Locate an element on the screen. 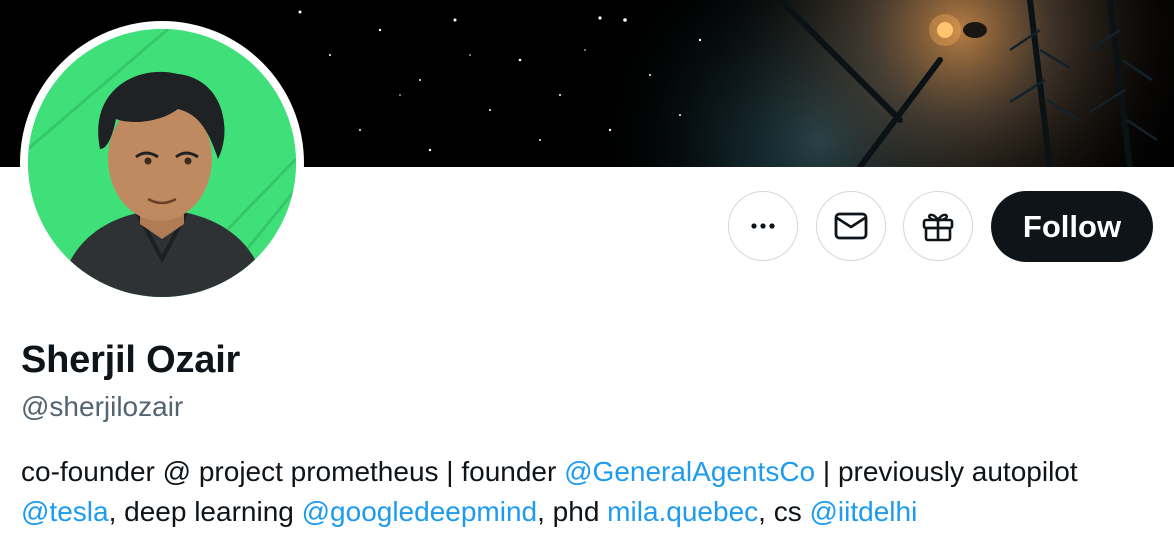  avatar is located at coordinates (162, 163).